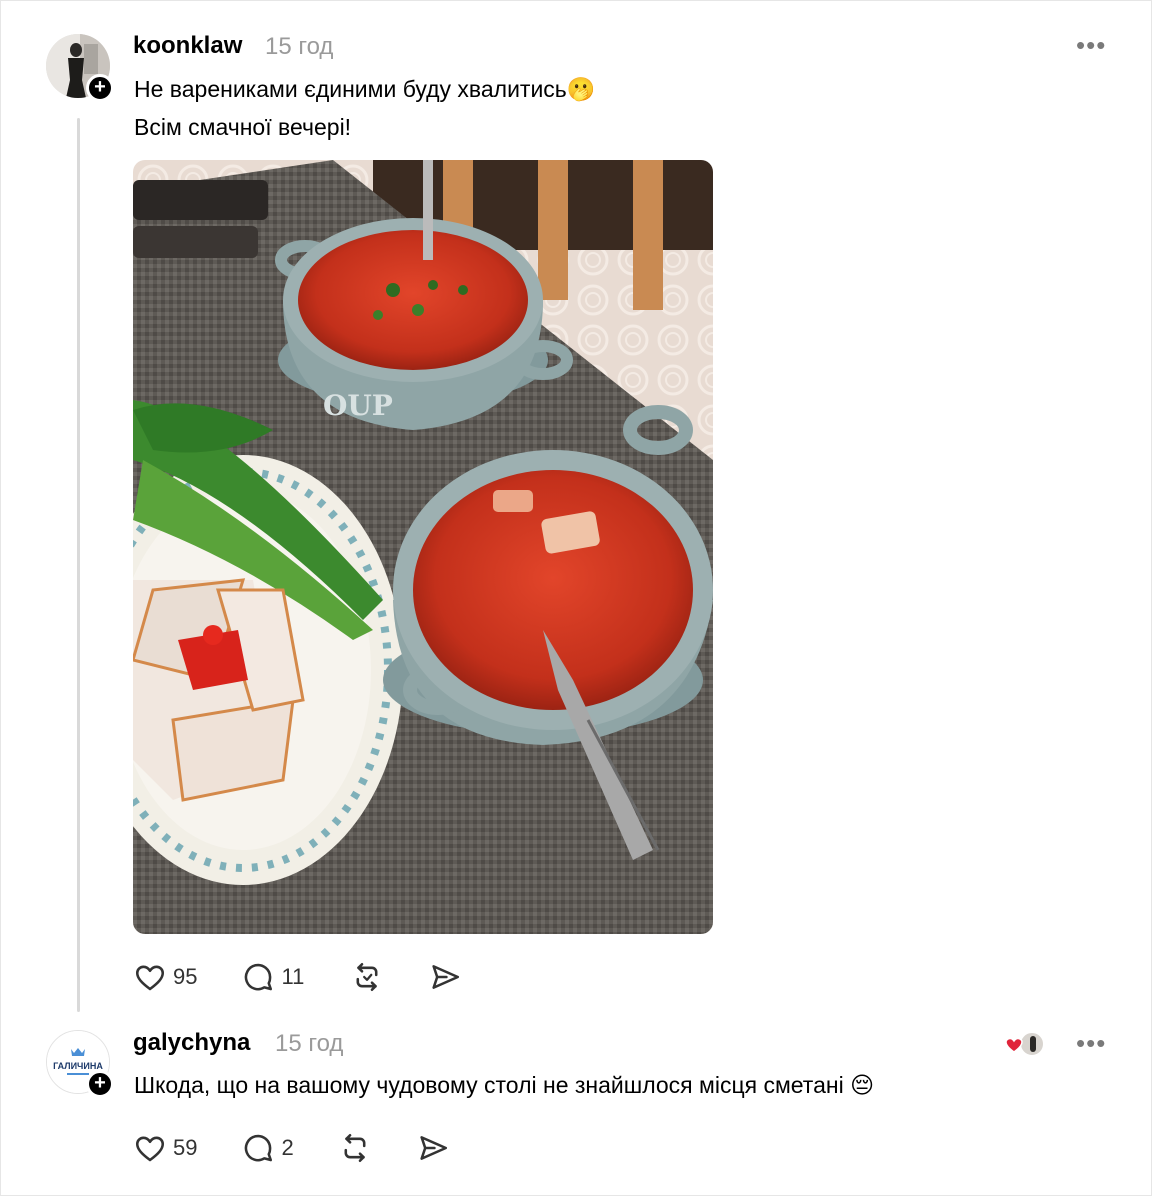 Image resolution: width=1158 pixels, height=1200 pixels. I want to click on post-actions: 95 11, so click(297, 977).